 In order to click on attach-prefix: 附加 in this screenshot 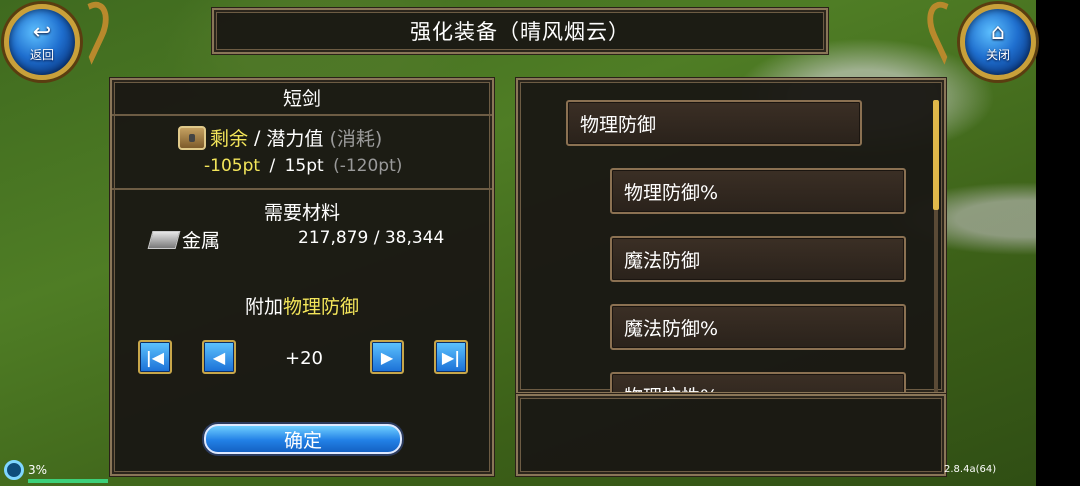, I will do `click(263, 307)`.